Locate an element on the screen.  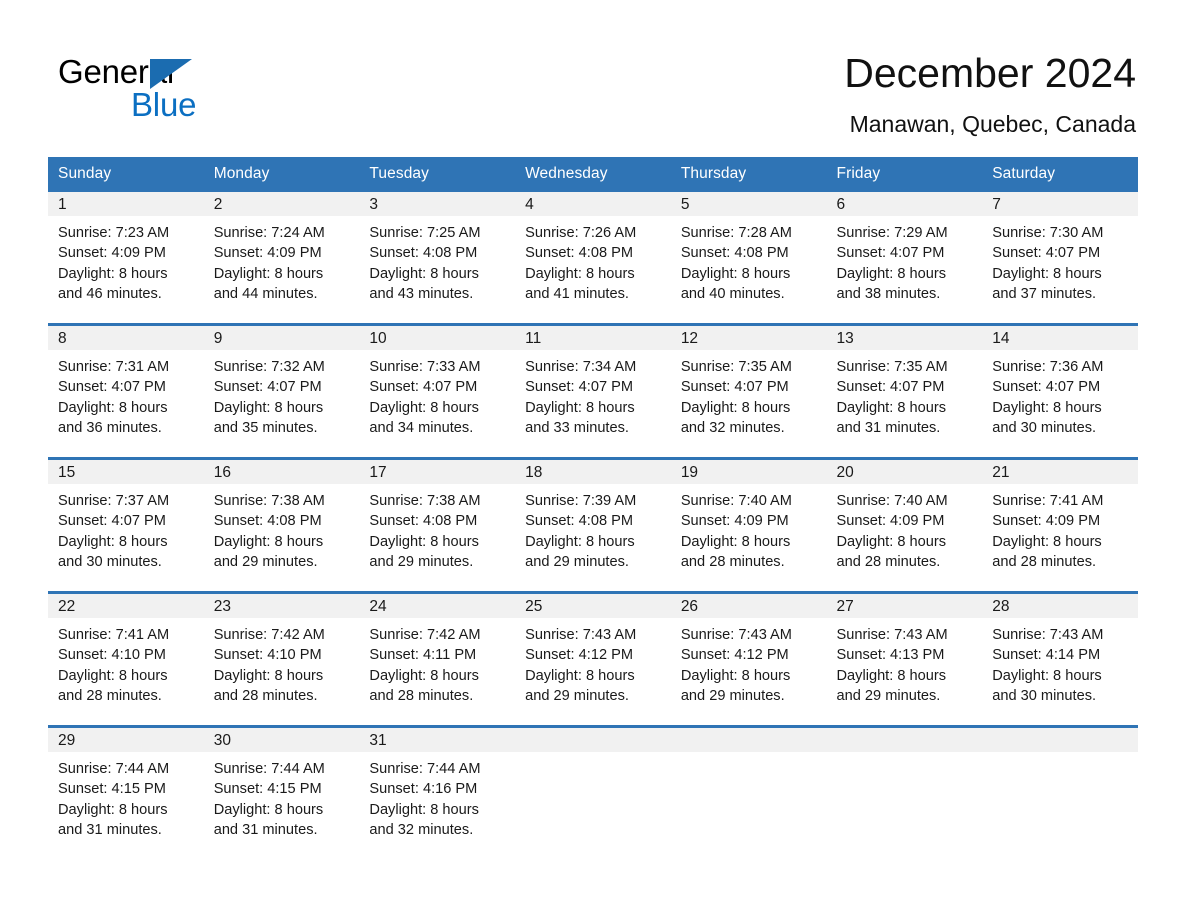
sunrise-text: Sunrise: 7:30 AM is located at coordinates (1048, 233).